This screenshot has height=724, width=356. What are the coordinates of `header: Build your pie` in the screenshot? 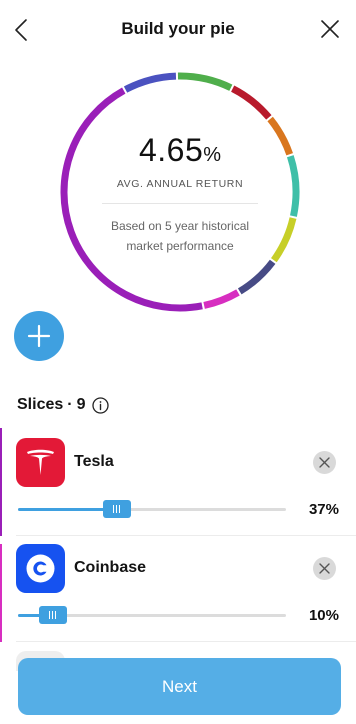 It's located at (178, 30).